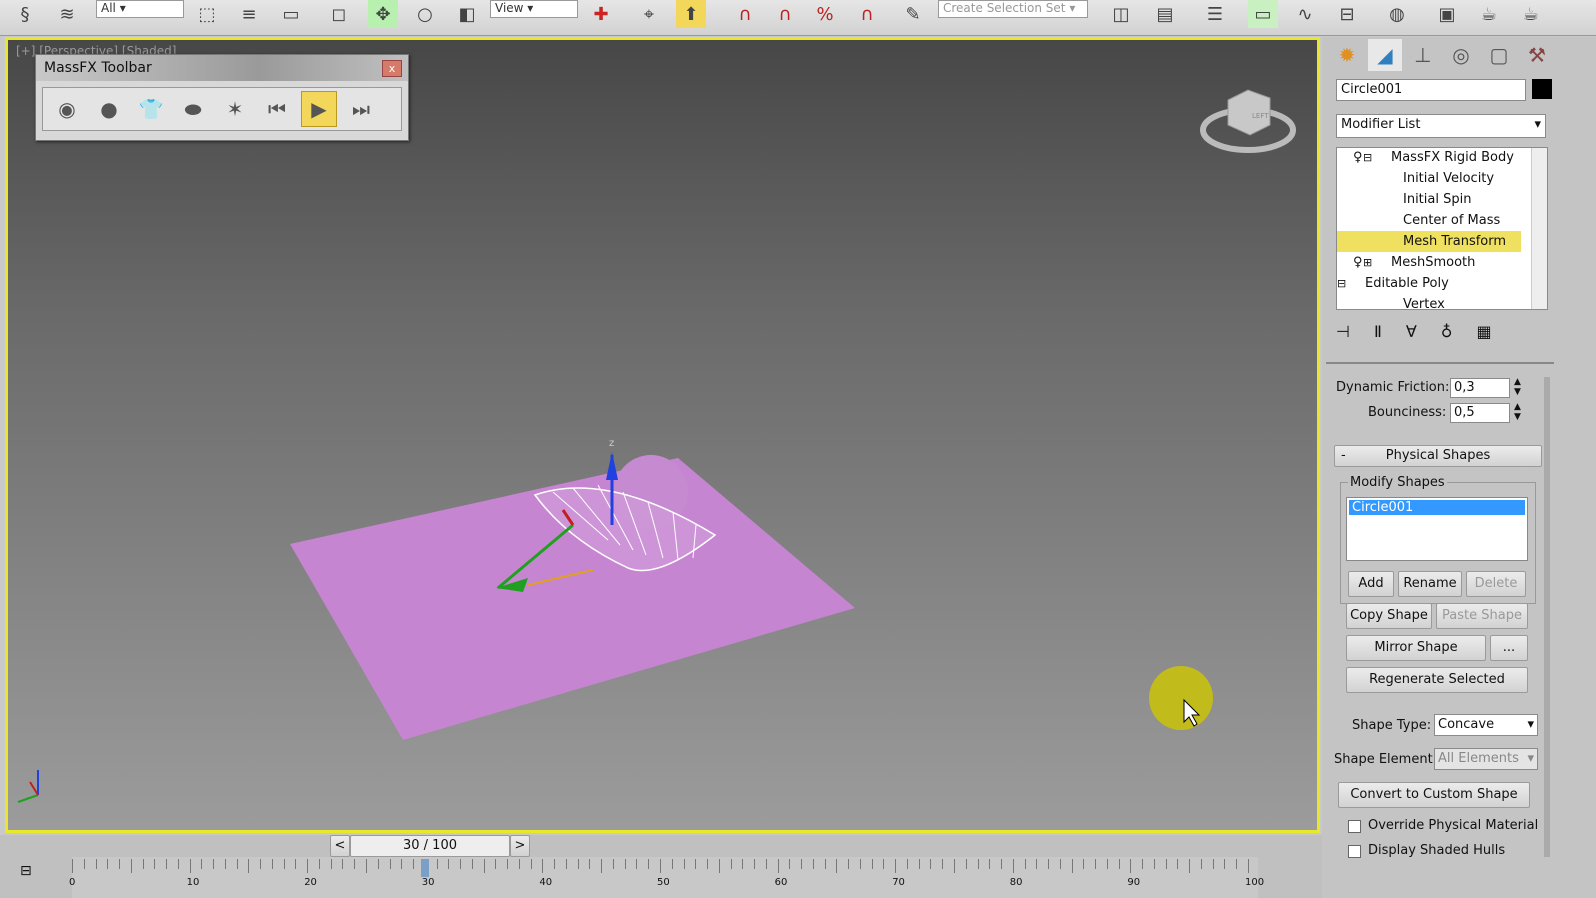  I want to click on modify-tab-icon: ◢, so click(1385, 55).